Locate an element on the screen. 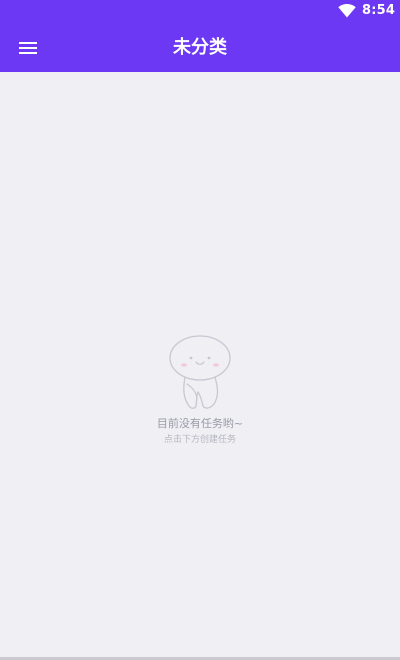 This screenshot has width=400, height=660. menu-icon is located at coordinates (28, 48).